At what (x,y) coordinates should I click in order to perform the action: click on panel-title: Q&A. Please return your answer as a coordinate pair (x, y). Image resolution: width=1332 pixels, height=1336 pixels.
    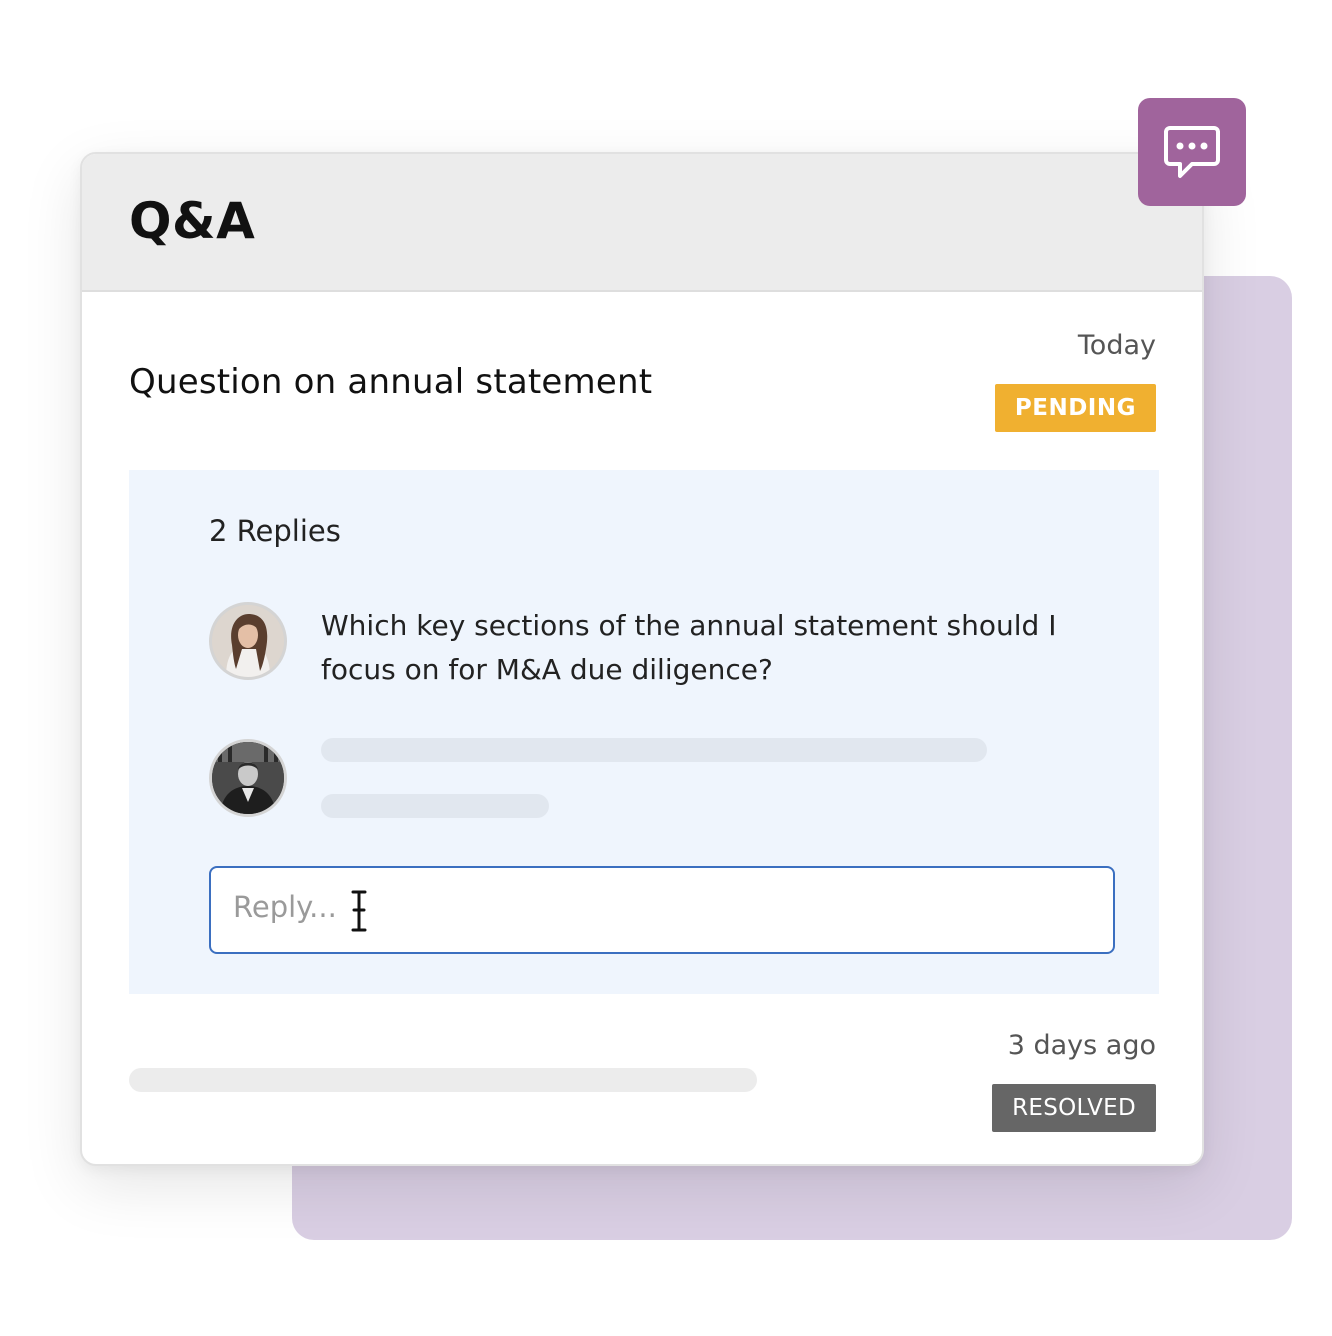
    Looking at the image, I should click on (192, 221).